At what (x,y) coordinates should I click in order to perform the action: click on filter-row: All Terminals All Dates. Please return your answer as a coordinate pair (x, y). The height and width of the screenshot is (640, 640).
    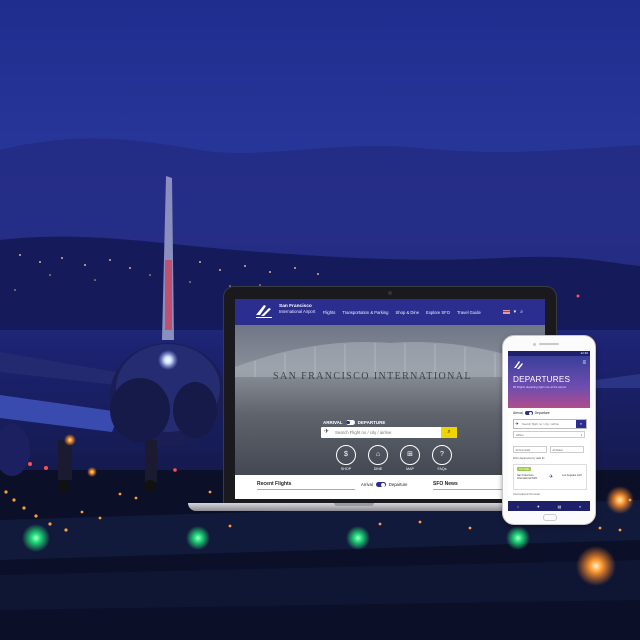
    Looking at the image, I should click on (548, 449).